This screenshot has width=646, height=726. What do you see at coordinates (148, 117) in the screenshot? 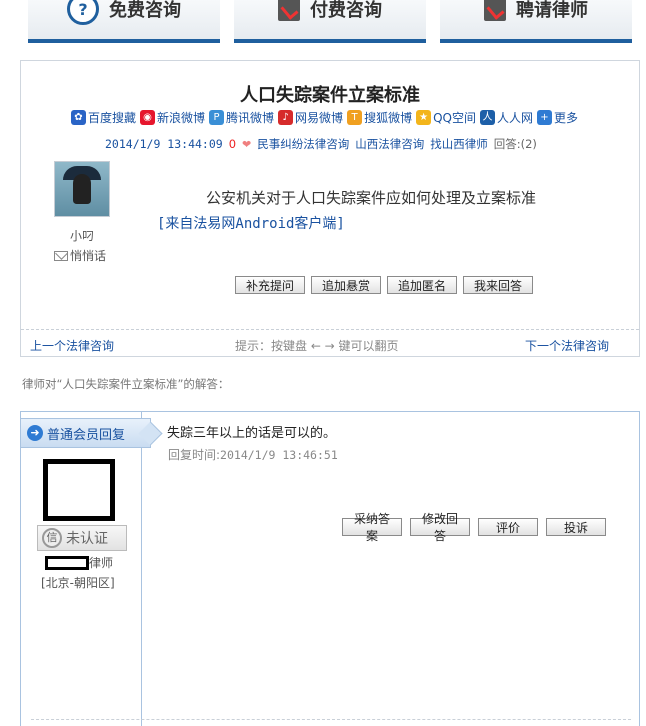
I see `sina-weibo-icon: ◉` at bounding box center [148, 117].